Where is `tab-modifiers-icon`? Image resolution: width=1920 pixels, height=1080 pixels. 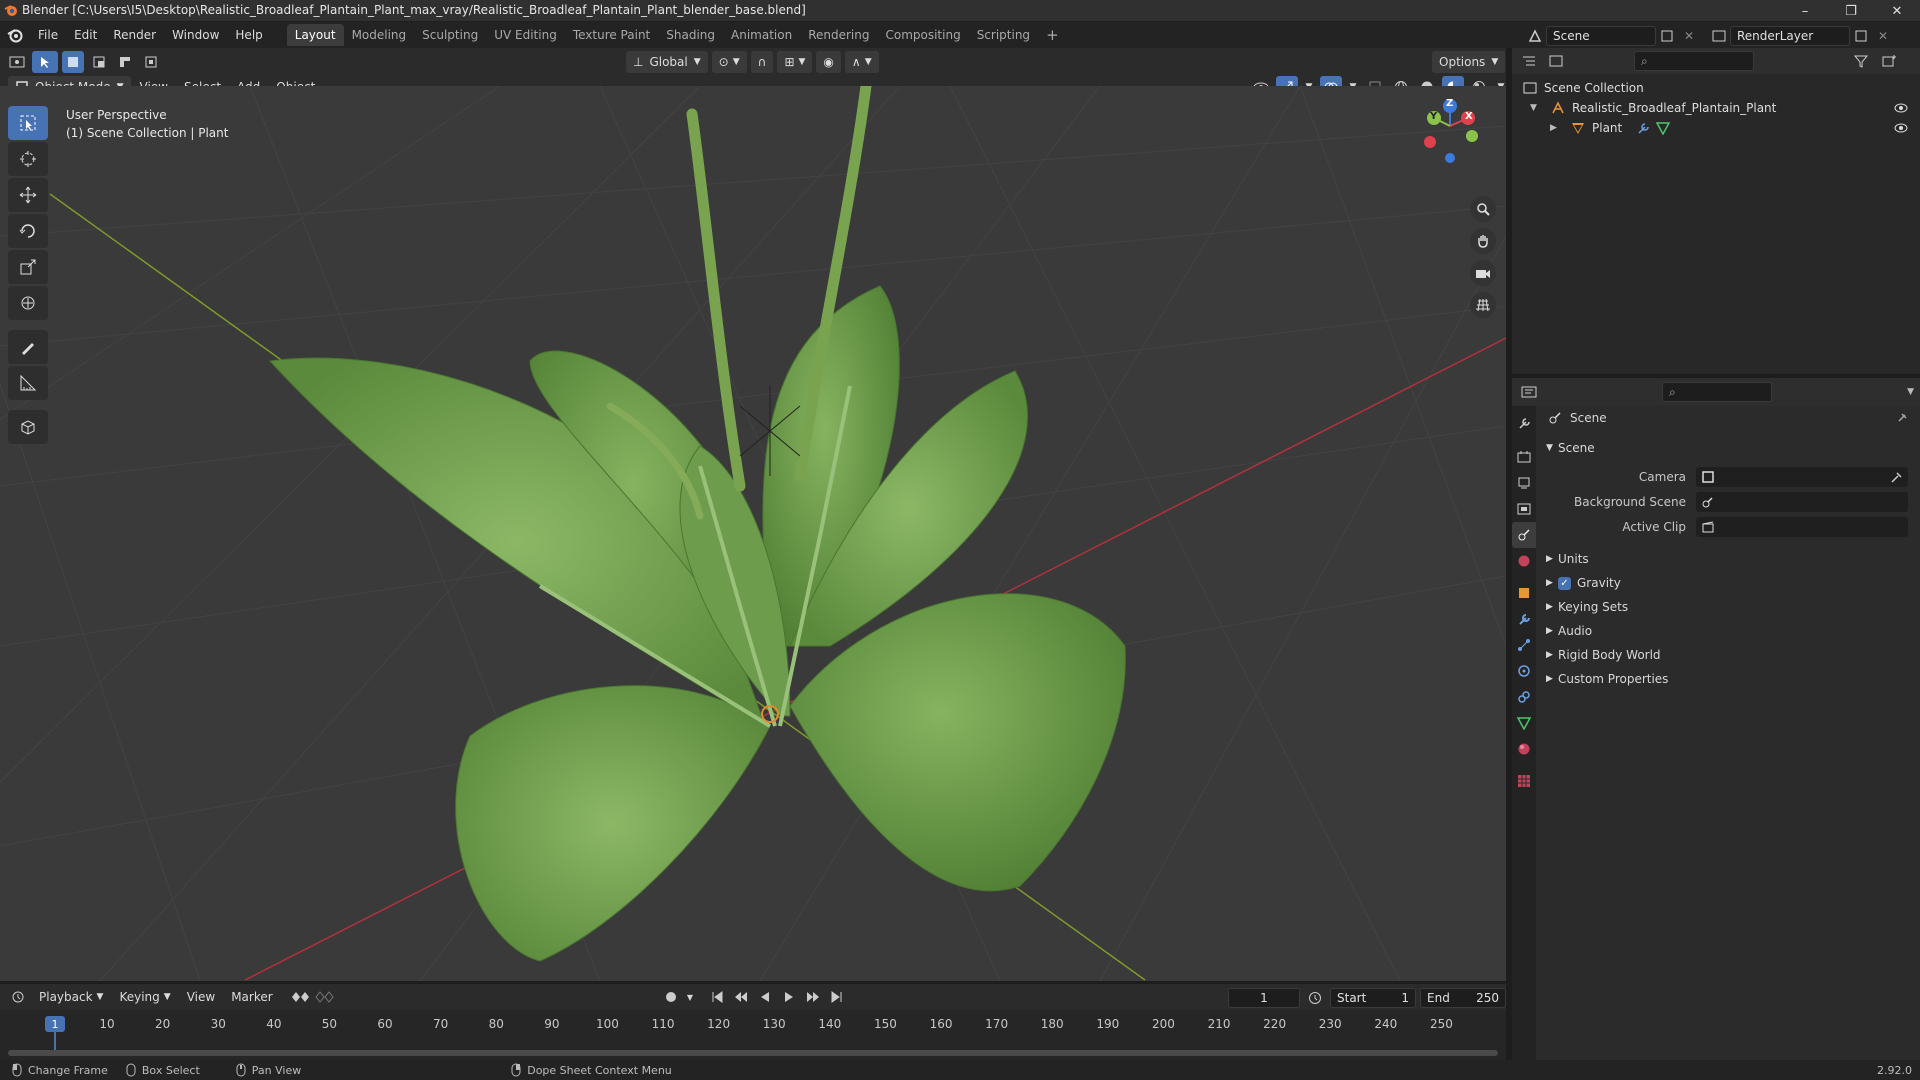
tab-modifiers-icon is located at coordinates (1524, 619).